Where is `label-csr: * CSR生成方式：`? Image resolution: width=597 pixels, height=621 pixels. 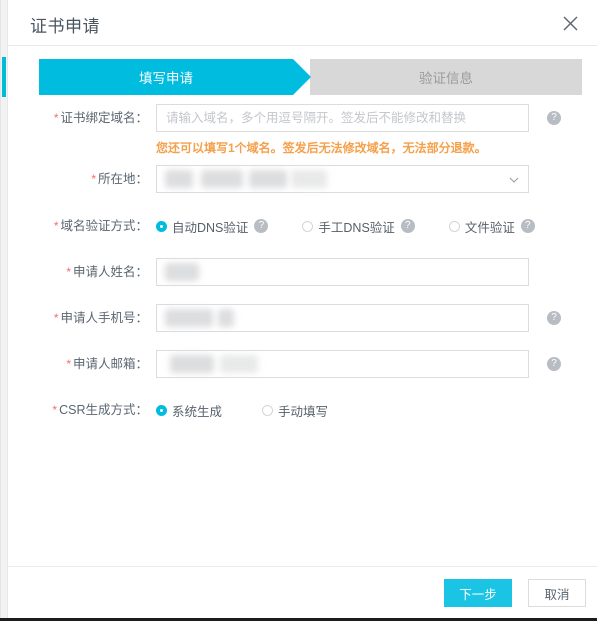
label-csr: * CSR生成方式： is located at coordinates (82, 410).